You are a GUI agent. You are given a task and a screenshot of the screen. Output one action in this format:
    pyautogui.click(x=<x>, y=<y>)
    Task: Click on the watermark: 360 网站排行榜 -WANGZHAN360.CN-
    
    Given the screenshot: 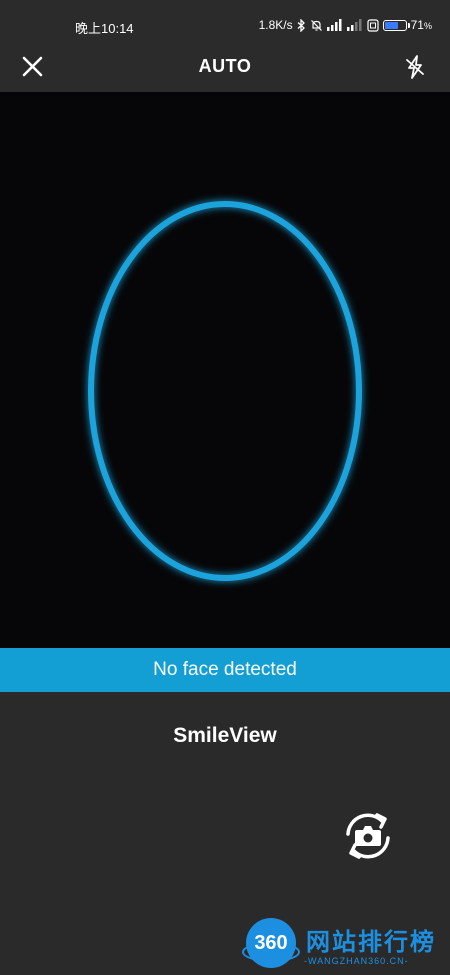 What is the action you would take?
    pyautogui.click(x=346, y=943)
    